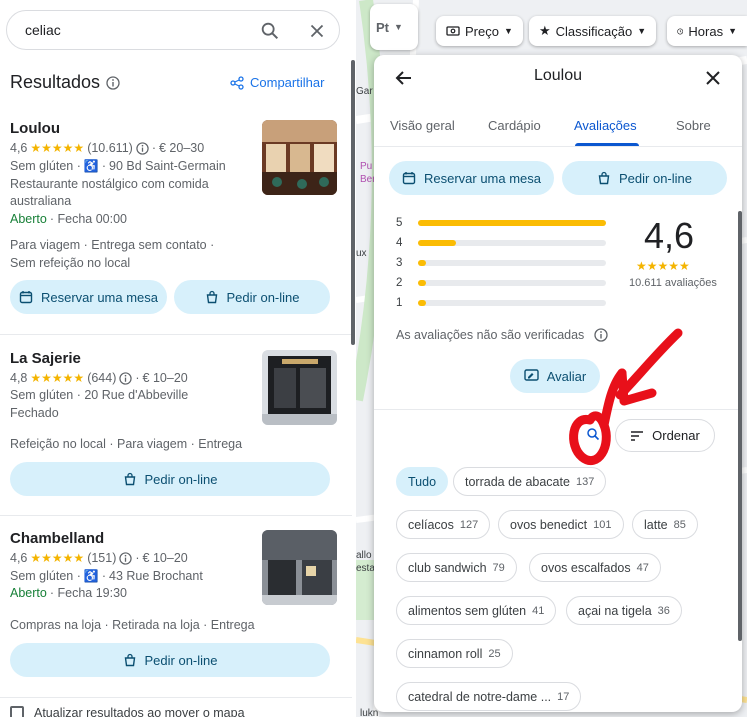 The image size is (747, 717). What do you see at coordinates (624, 610) in the screenshot?
I see `review-topic-chip: açai na tigela 36` at bounding box center [624, 610].